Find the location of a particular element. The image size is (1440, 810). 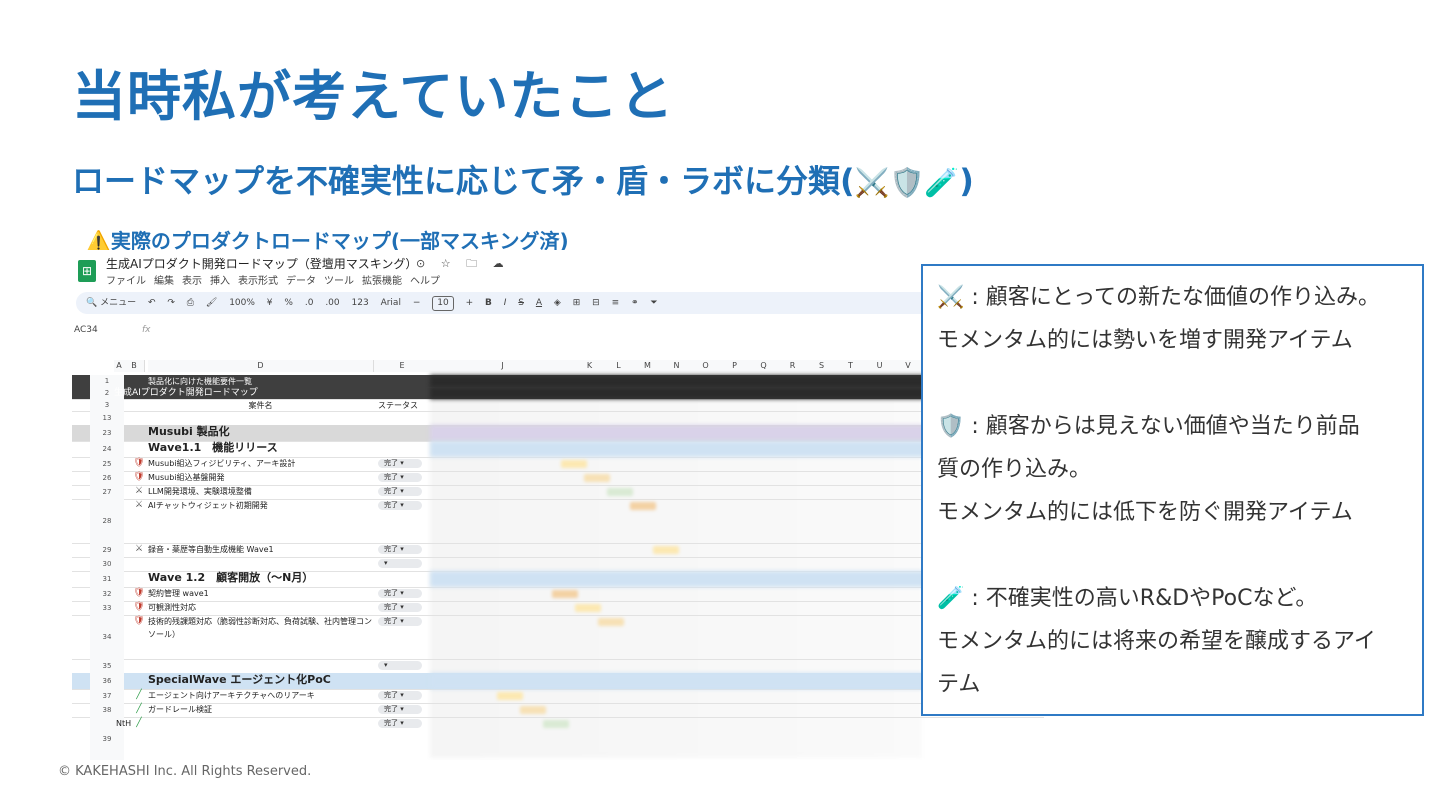

table-row: 32 🛡 契約管理 wave1 完了 ▾ is located at coordinates (558, 594).